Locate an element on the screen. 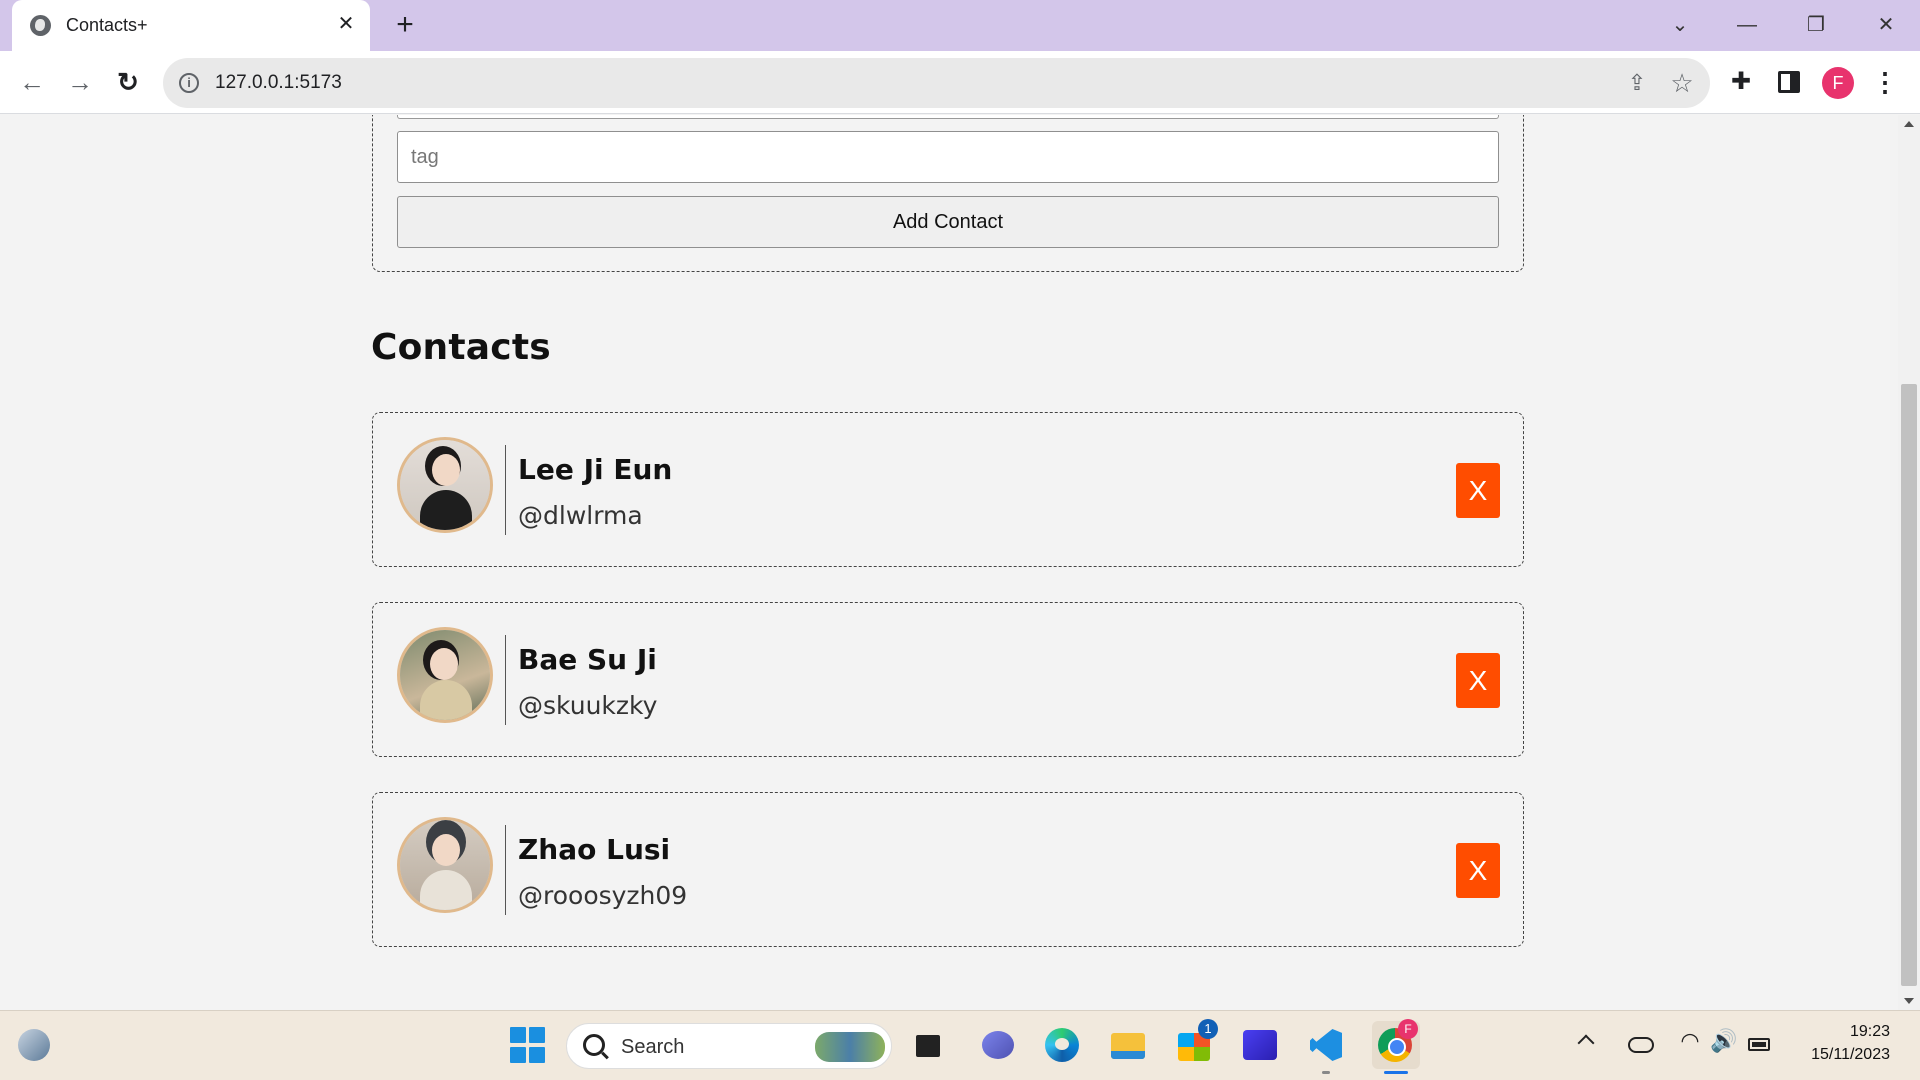 Image resolution: width=1920 pixels, height=1080 pixels. contact-handle: @dlwlrma is located at coordinates (580, 515).